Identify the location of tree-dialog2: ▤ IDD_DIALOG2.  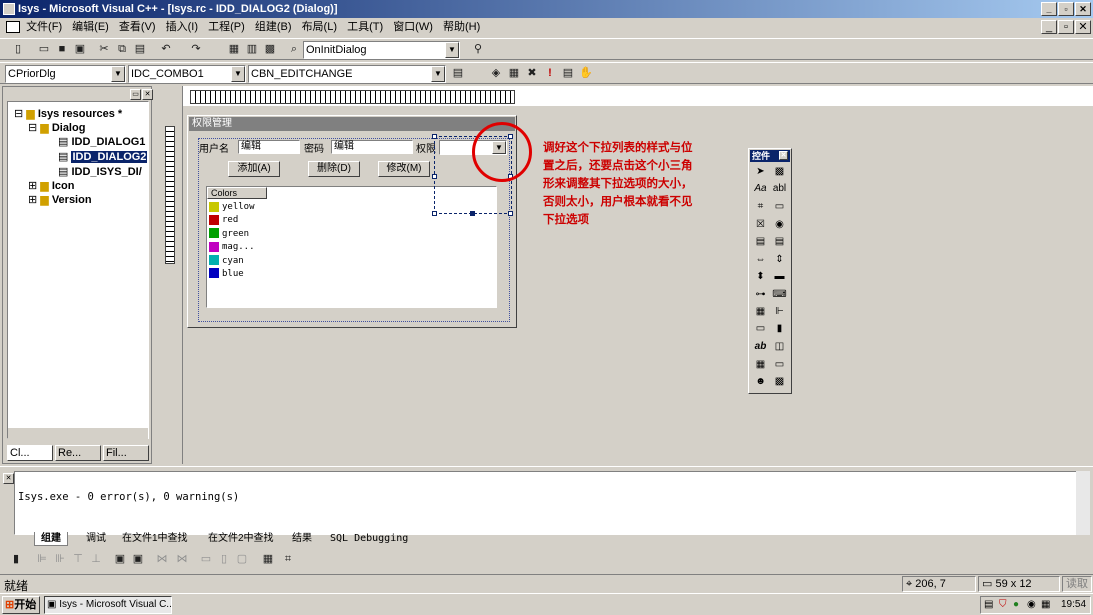
(103, 157).